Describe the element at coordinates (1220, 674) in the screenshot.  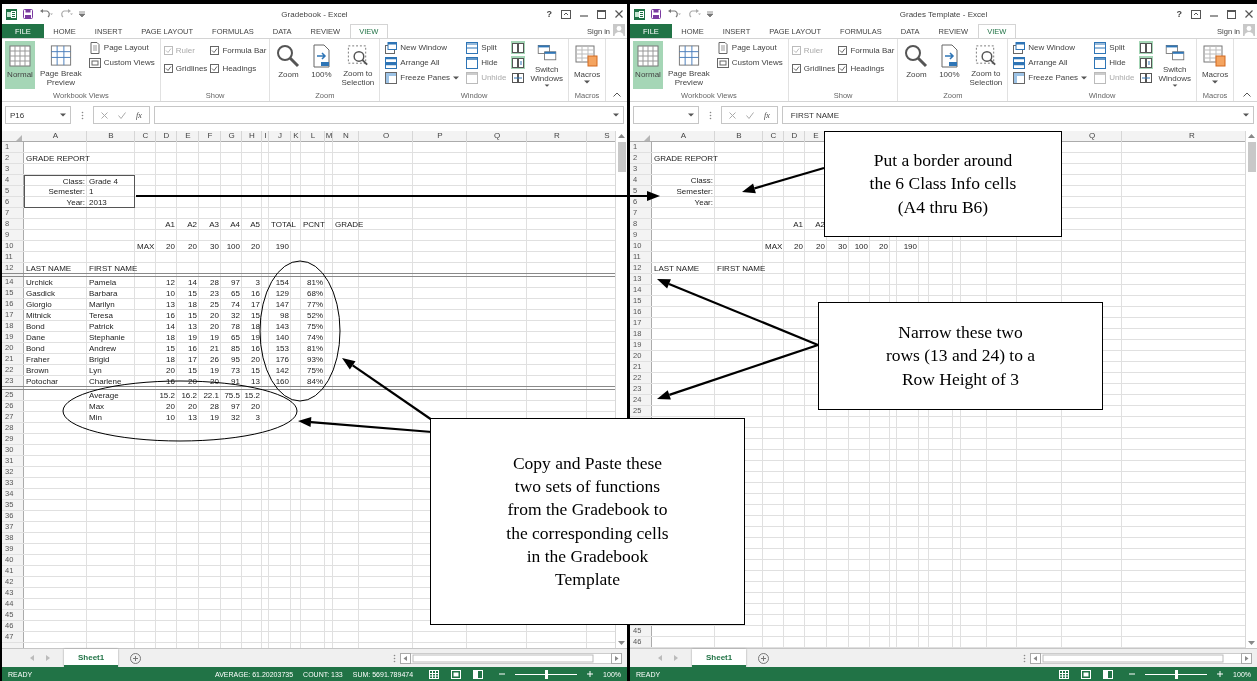
I see `zoom-in-icon` at that location.